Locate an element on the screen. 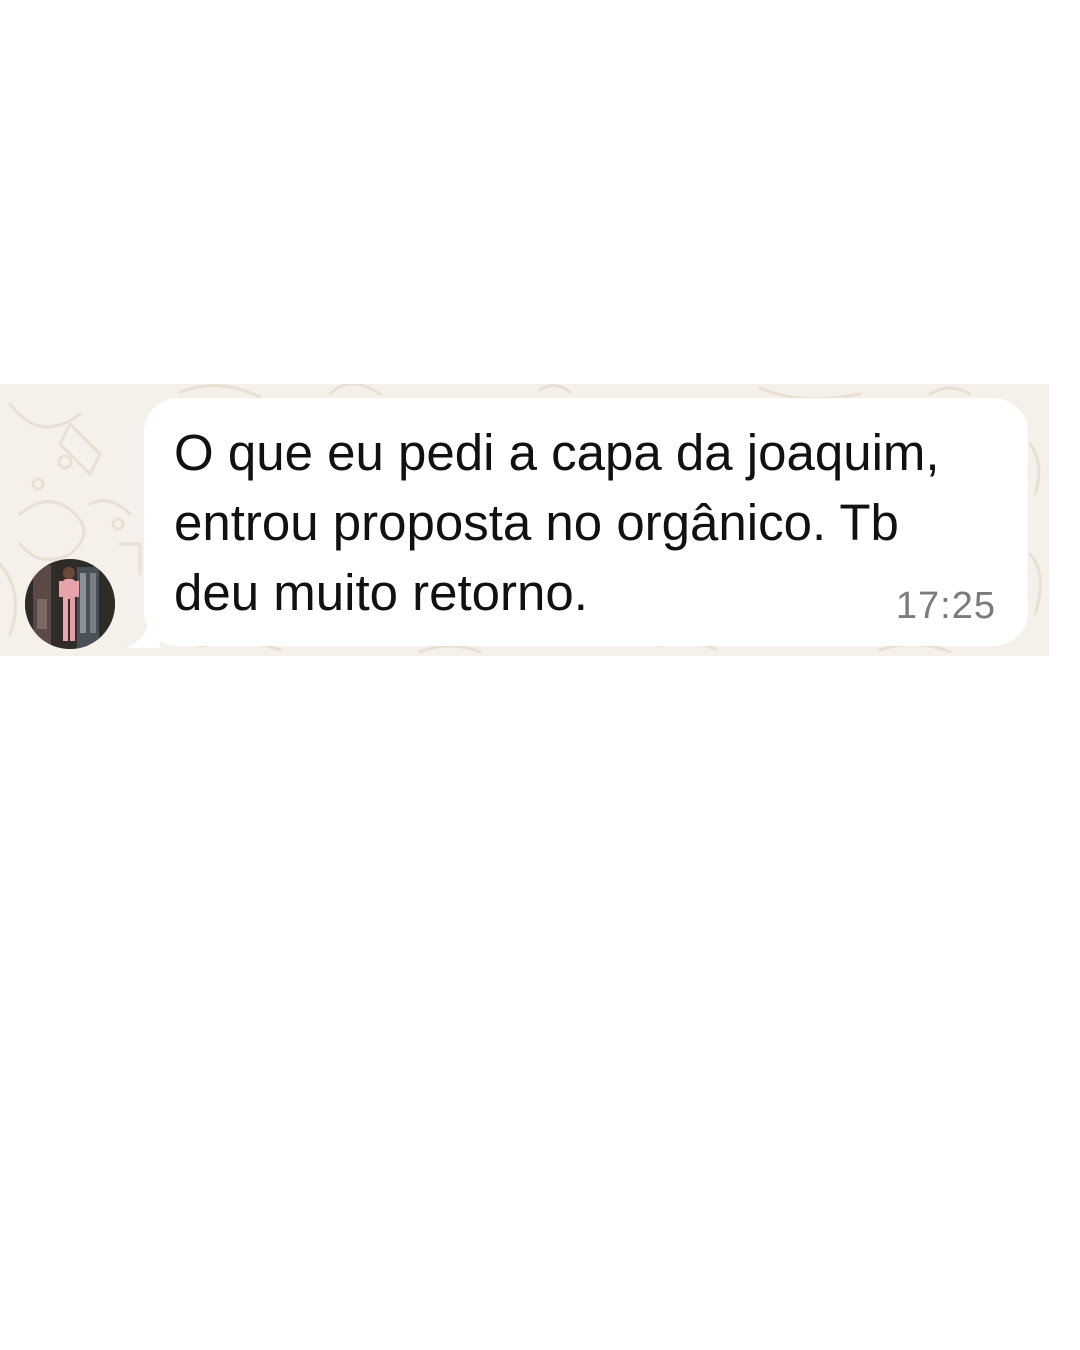  profile-photo-icon is located at coordinates (70, 604).